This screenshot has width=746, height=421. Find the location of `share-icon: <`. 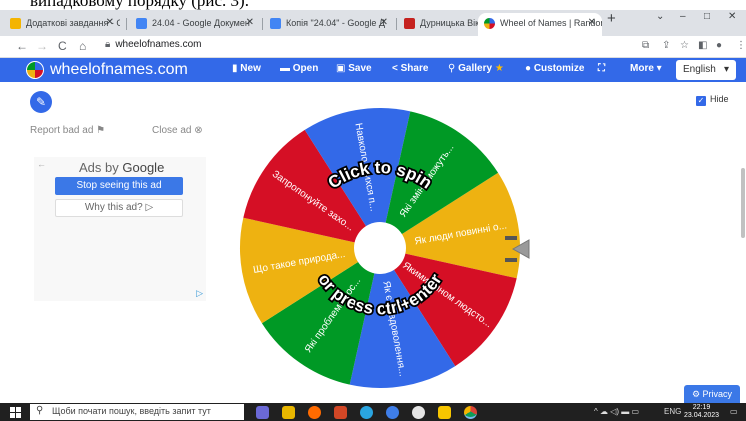

share-icon: < is located at coordinates (396, 68).